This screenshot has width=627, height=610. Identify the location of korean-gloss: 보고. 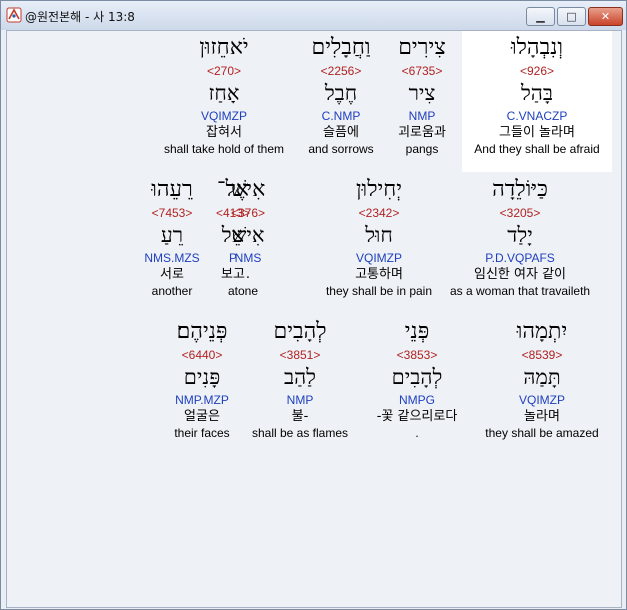
(233, 274).